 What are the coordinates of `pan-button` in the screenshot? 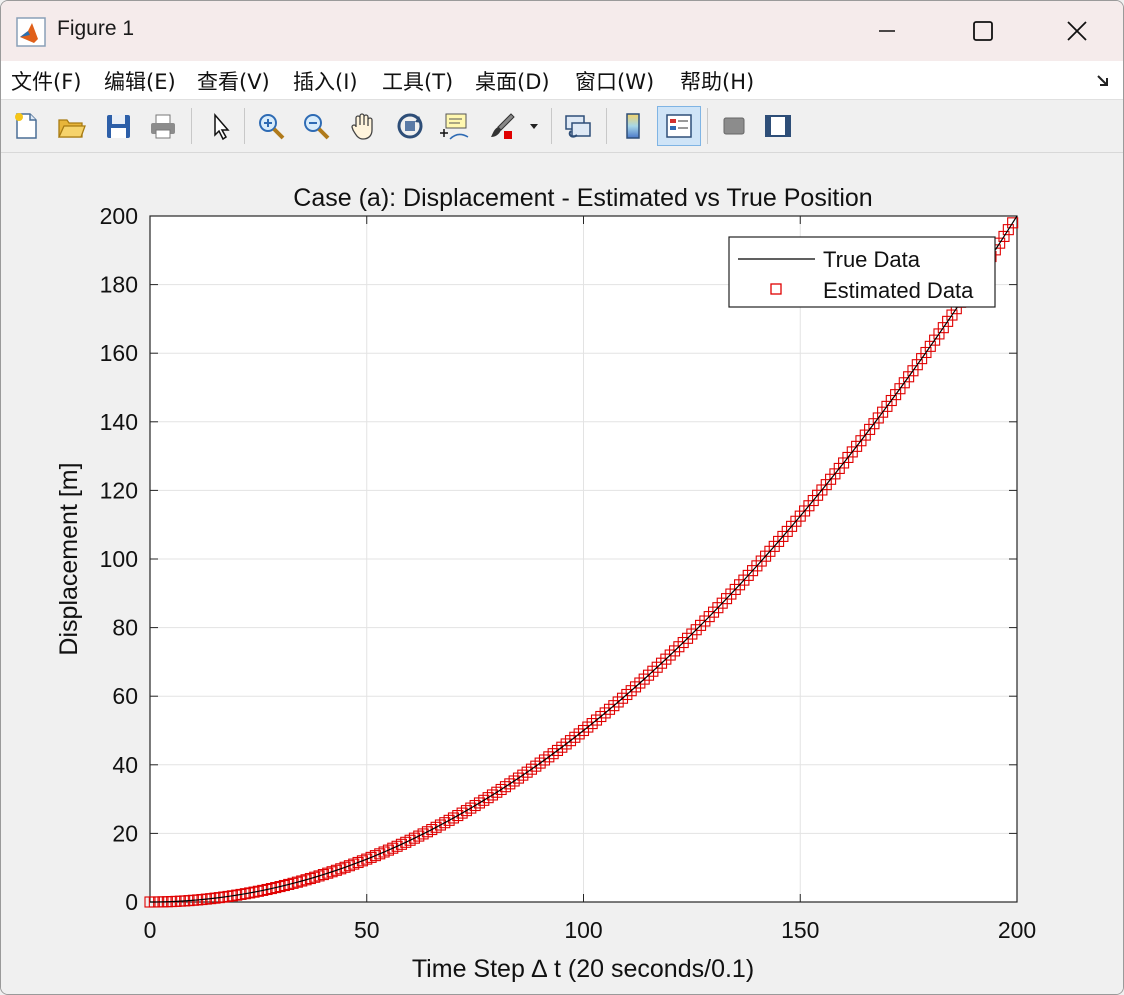 It's located at (363, 126).